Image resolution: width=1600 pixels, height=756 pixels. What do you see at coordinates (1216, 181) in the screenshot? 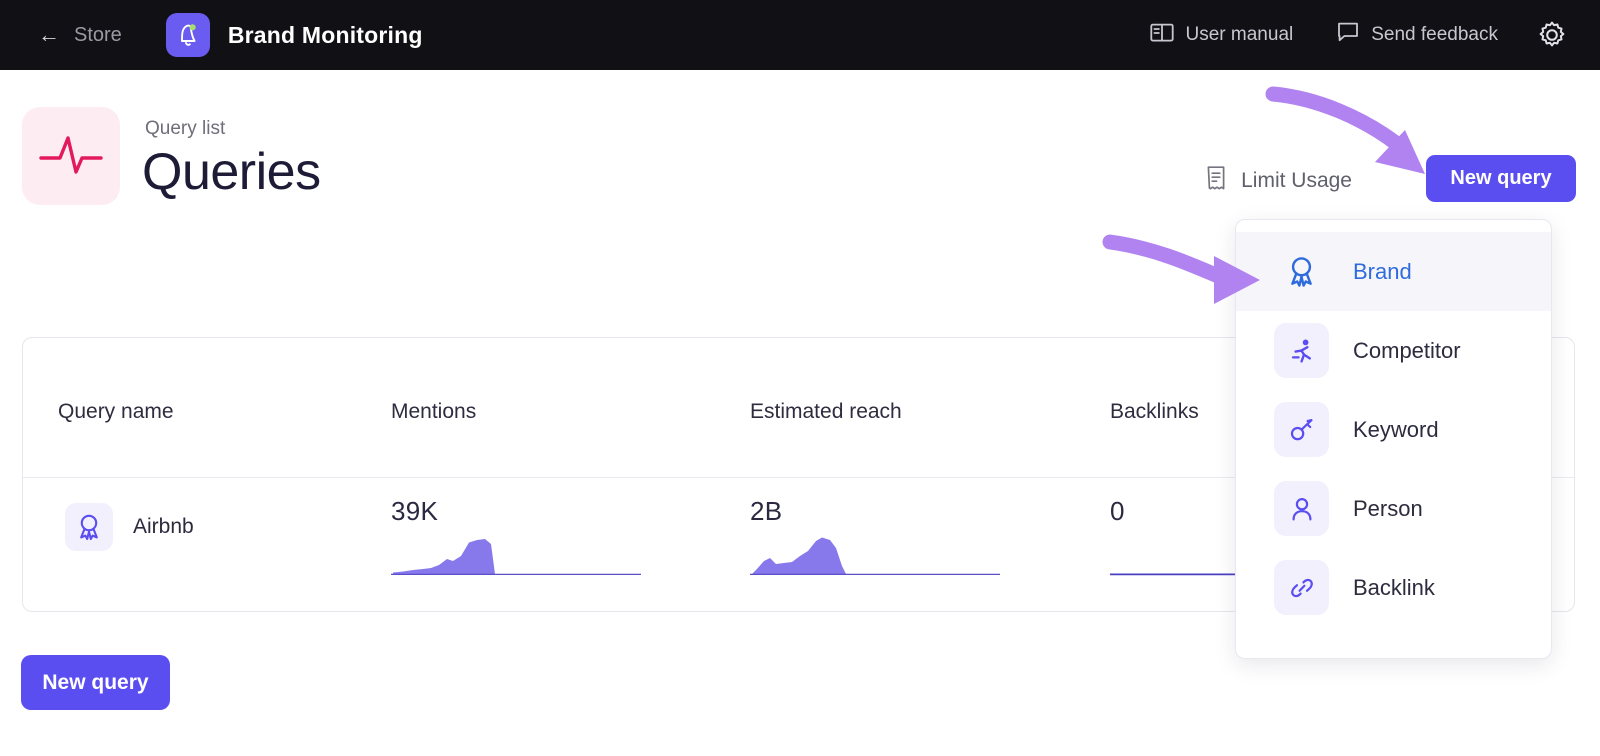
I see `receipt-icon` at bounding box center [1216, 181].